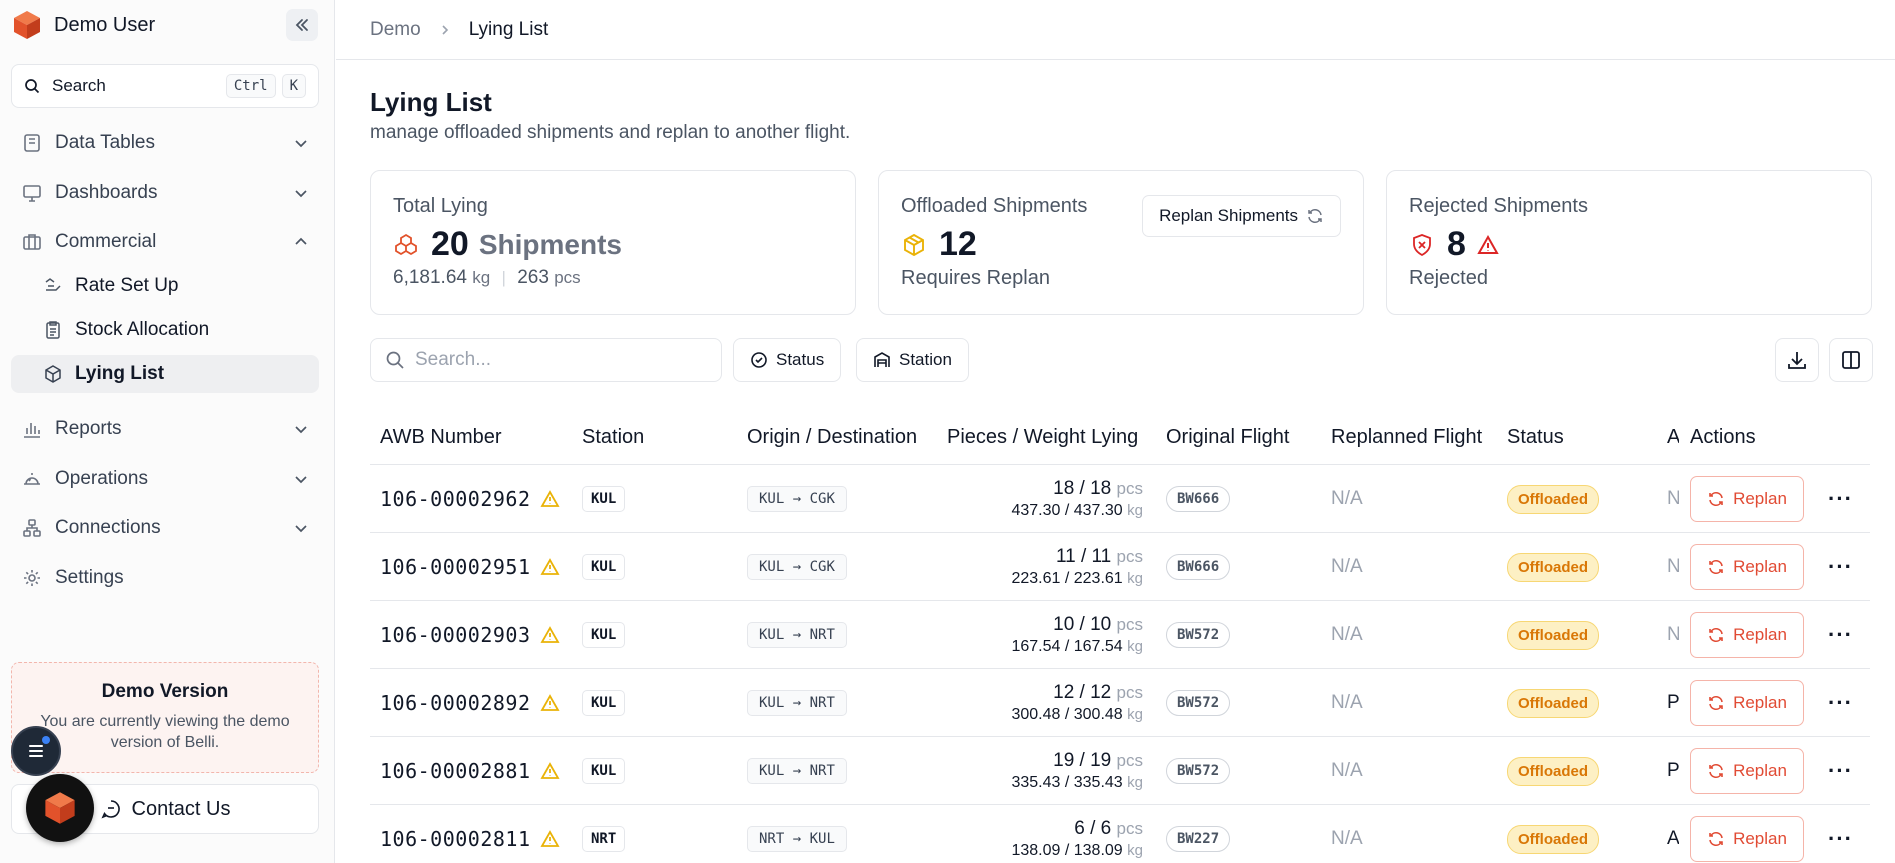  Describe the element at coordinates (165, 143) in the screenshot. I see `nav-data-tables: Data Tables` at that location.